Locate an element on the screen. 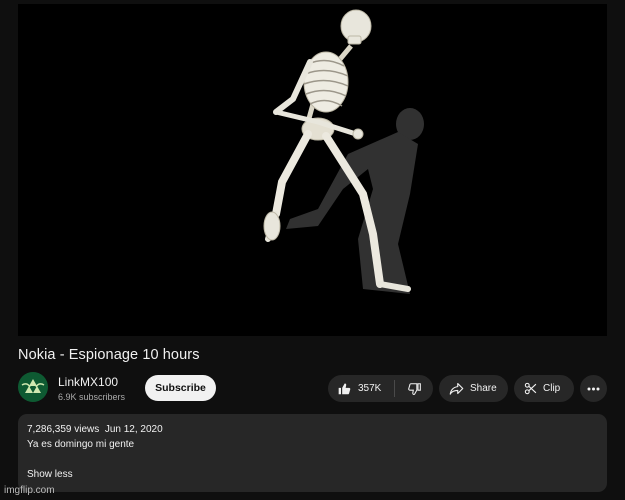 The height and width of the screenshot is (500, 625). view-count: 7,286,359 views is located at coordinates (63, 429).